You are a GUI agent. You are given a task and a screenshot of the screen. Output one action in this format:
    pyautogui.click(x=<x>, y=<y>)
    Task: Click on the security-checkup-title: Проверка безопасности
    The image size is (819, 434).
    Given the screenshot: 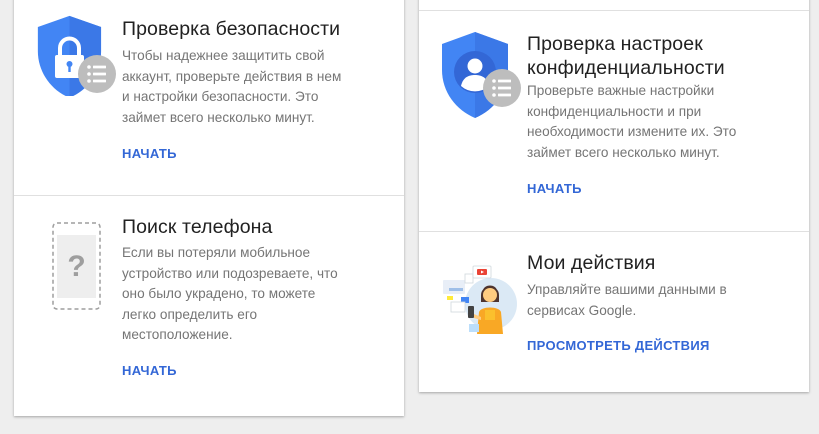 What is the action you would take?
    pyautogui.click(x=231, y=29)
    